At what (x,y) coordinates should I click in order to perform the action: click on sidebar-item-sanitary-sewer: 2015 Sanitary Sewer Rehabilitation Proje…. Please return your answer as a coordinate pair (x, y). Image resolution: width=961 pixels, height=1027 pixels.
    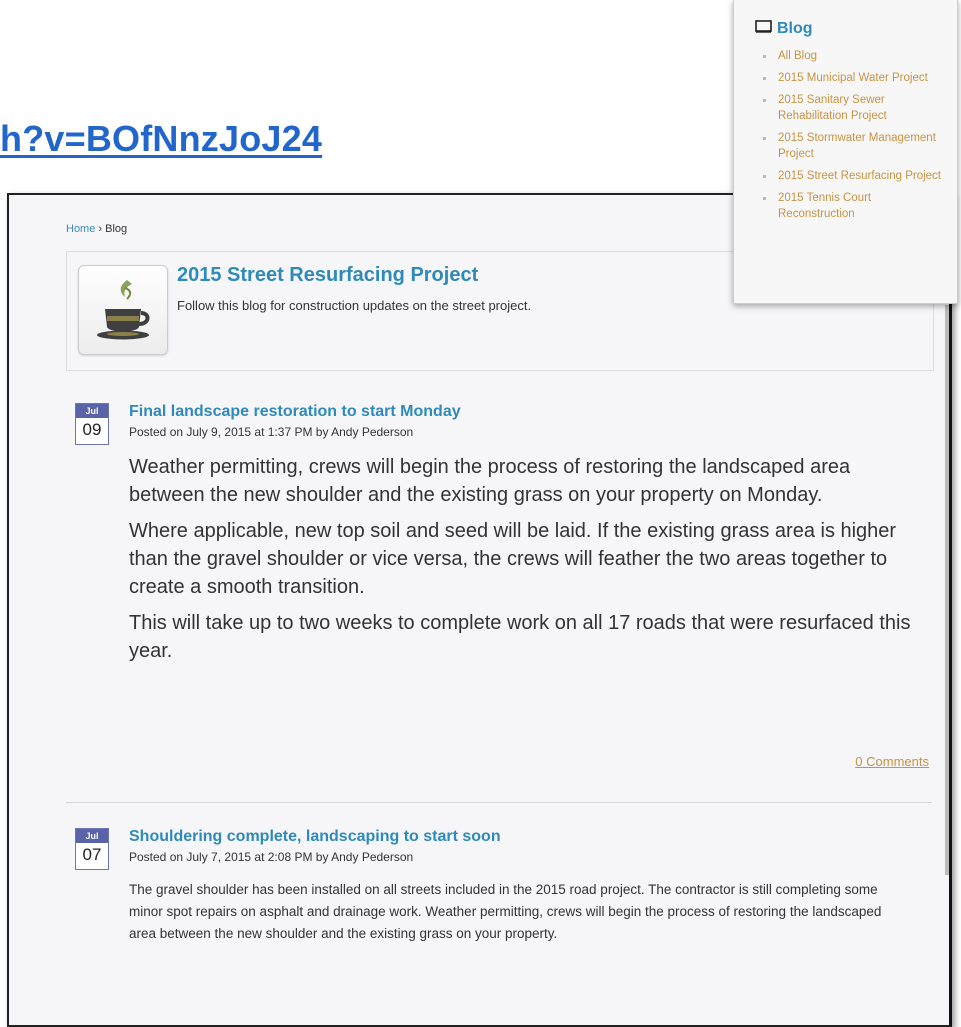
    Looking at the image, I should click on (855, 108).